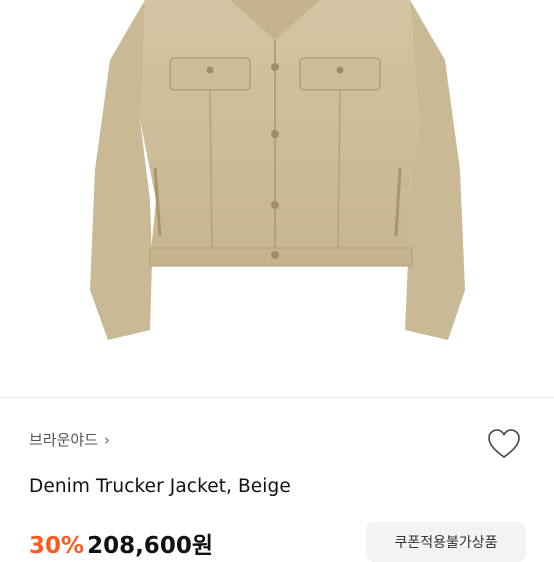 The height and width of the screenshot is (562, 554). Describe the element at coordinates (160, 486) in the screenshot. I see `product-title: Denim Trucker Jacket, Beige` at that location.